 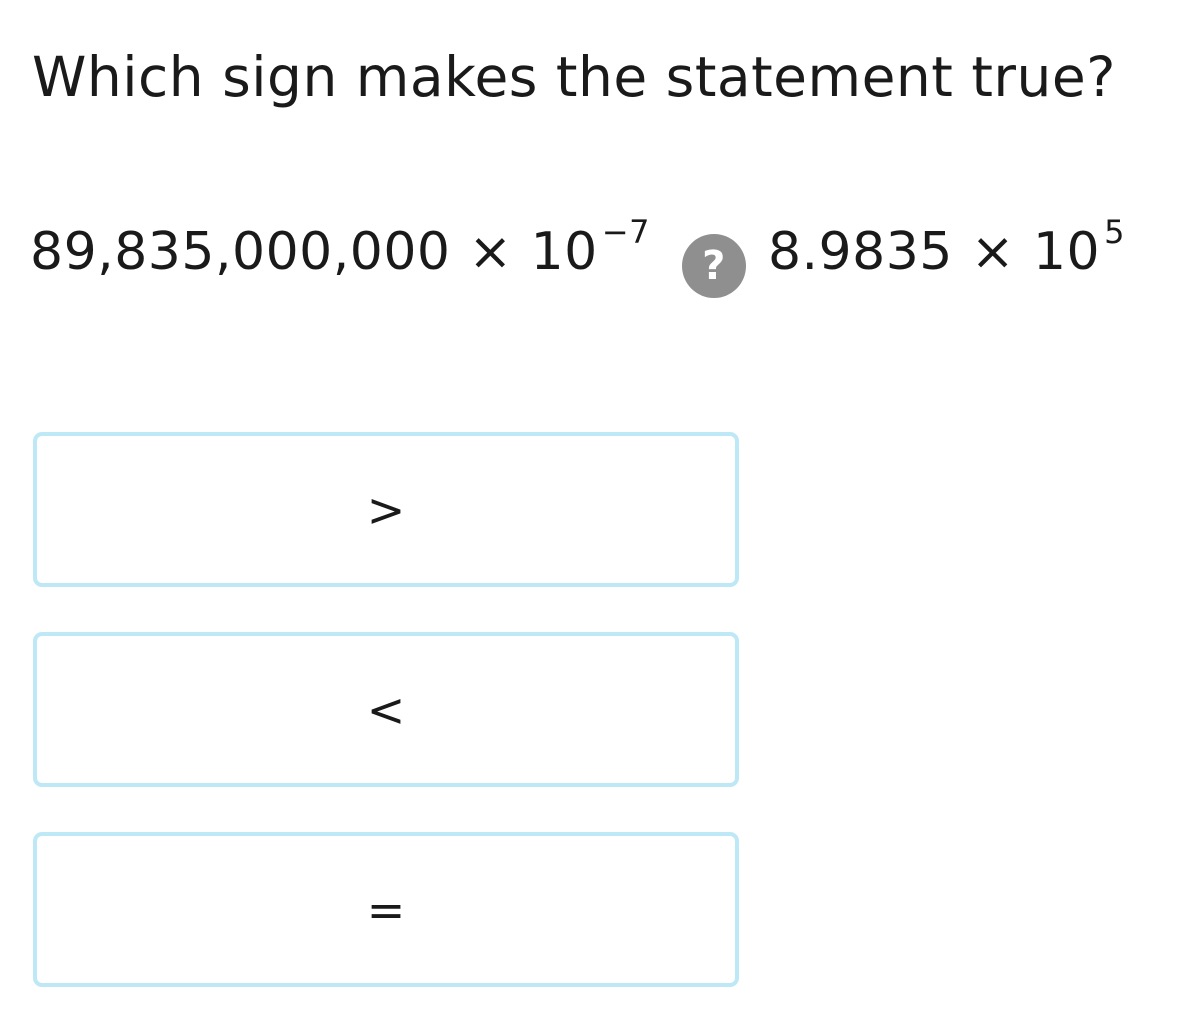 I want to click on choice-label: <, so click(x=386, y=709).